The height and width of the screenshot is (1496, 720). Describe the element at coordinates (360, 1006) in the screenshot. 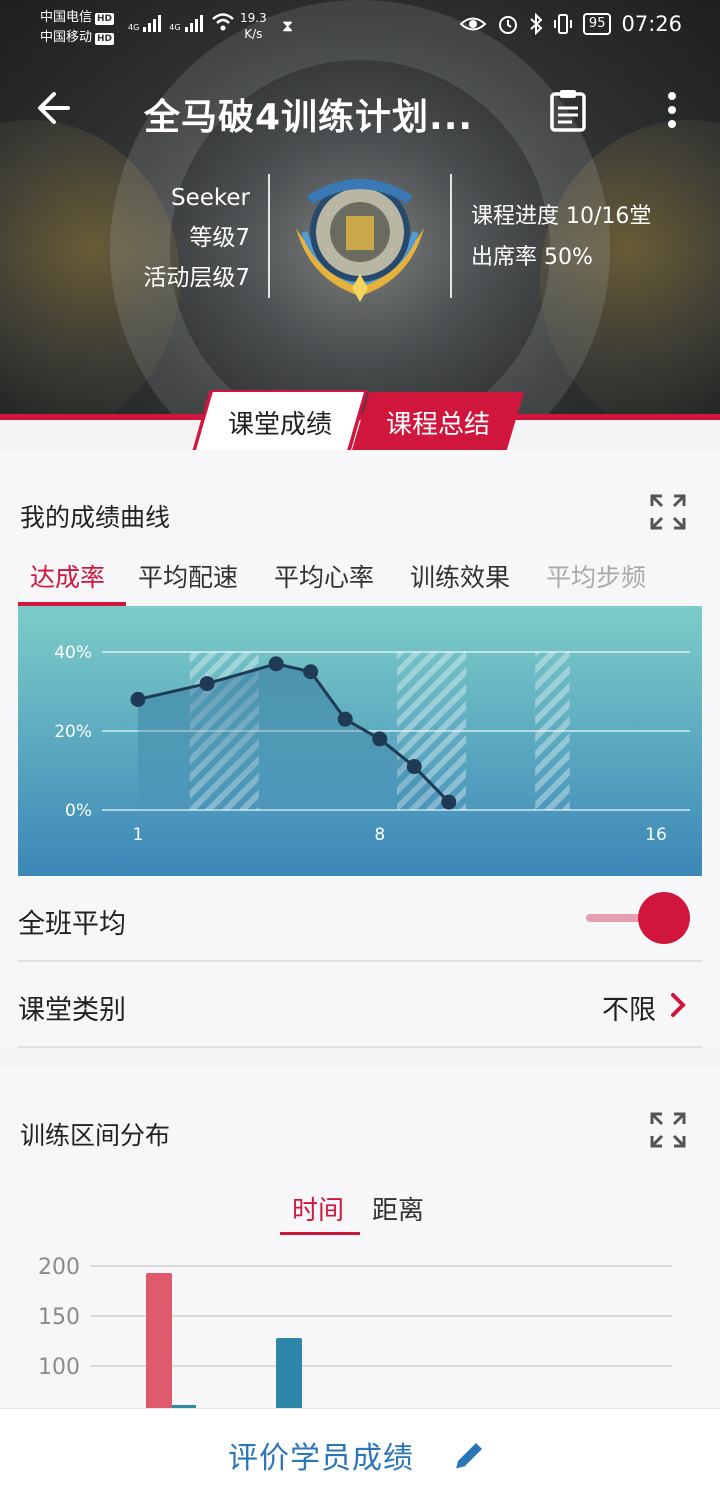

I see `class-type-row: 课堂类别 不限` at that location.